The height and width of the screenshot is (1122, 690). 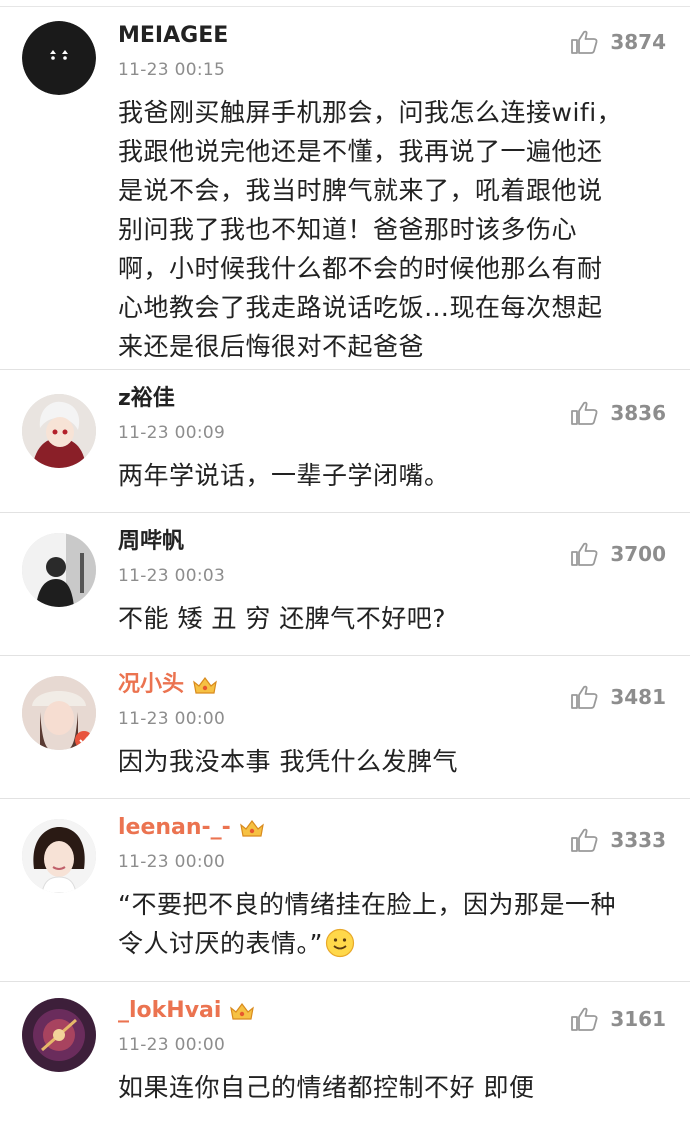 What do you see at coordinates (172, 576) in the screenshot?
I see `timestamp: 11-23 00:03` at bounding box center [172, 576].